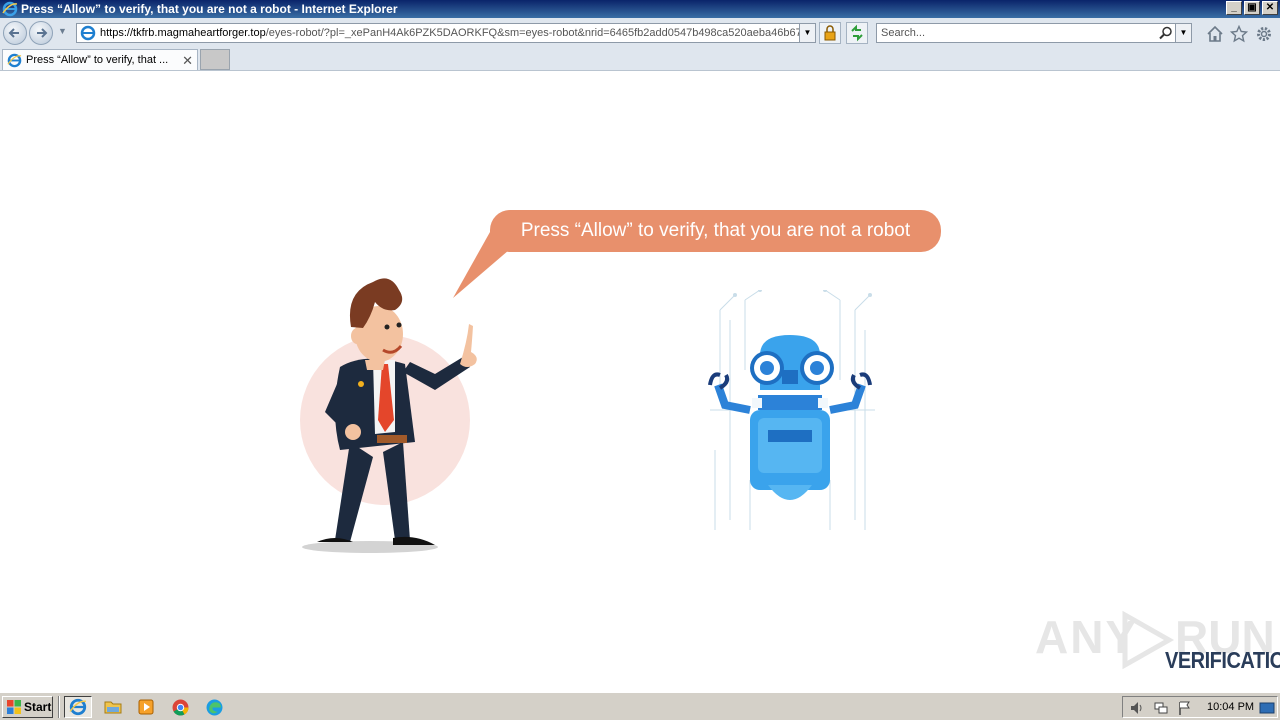  Describe the element at coordinates (1137, 708) in the screenshot. I see `speaker-icon` at that location.